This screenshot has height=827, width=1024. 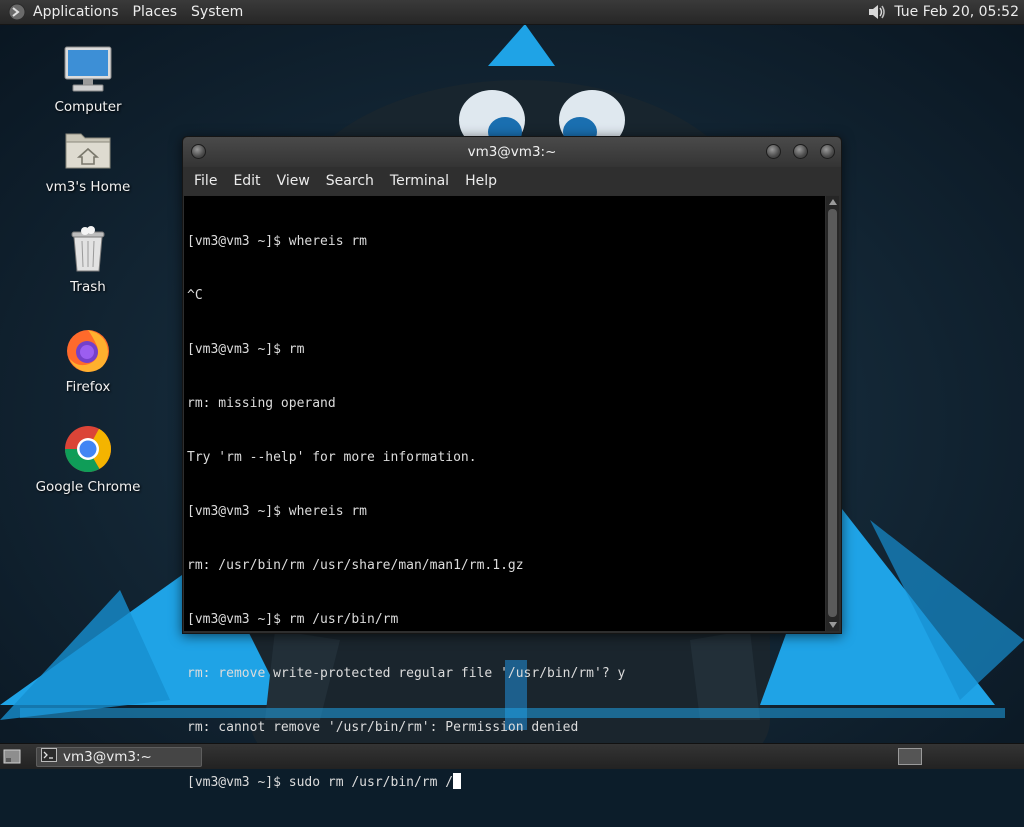 I want to click on scroll-thumb, so click(x=832, y=413).